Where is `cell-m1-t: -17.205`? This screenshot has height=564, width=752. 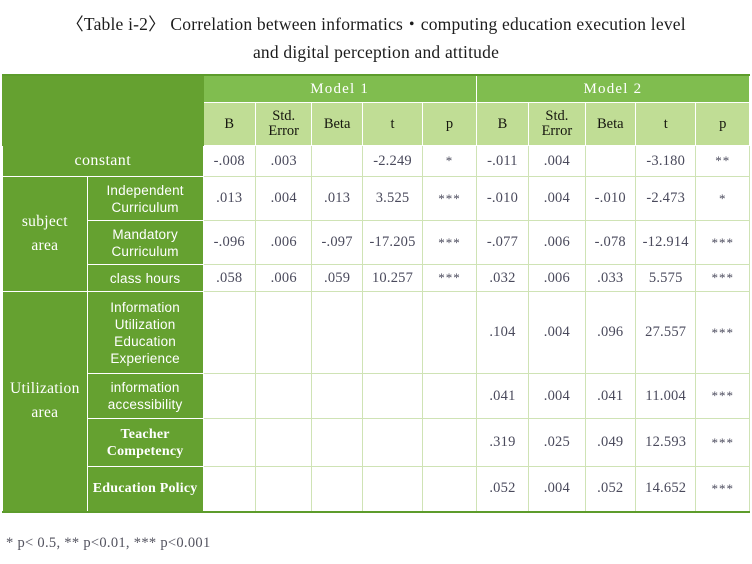 cell-m1-t: -17.205 is located at coordinates (392, 242).